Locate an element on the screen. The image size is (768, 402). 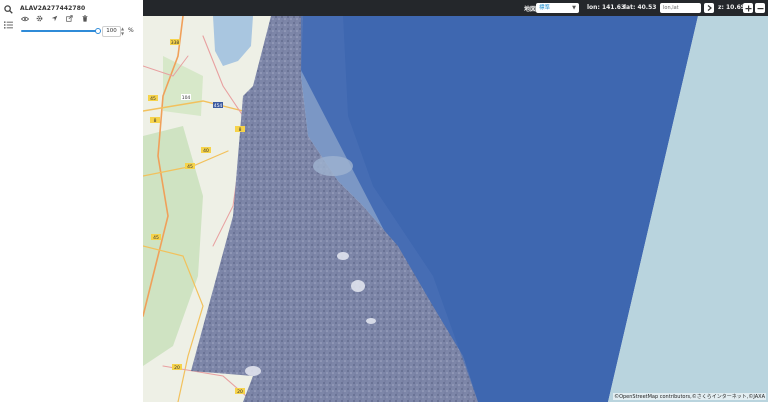
layer-list-button is located at coordinates (8, 25).